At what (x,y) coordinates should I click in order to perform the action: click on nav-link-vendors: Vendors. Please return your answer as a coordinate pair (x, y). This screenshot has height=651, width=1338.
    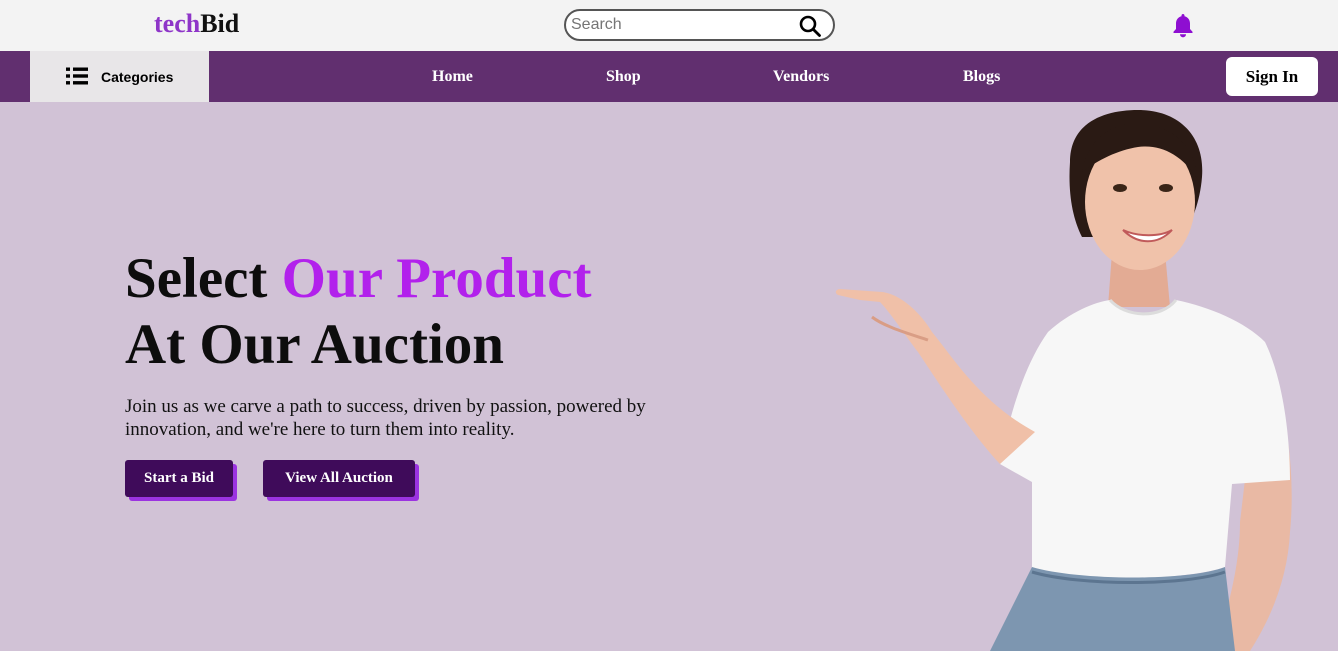
    Looking at the image, I should click on (801, 77).